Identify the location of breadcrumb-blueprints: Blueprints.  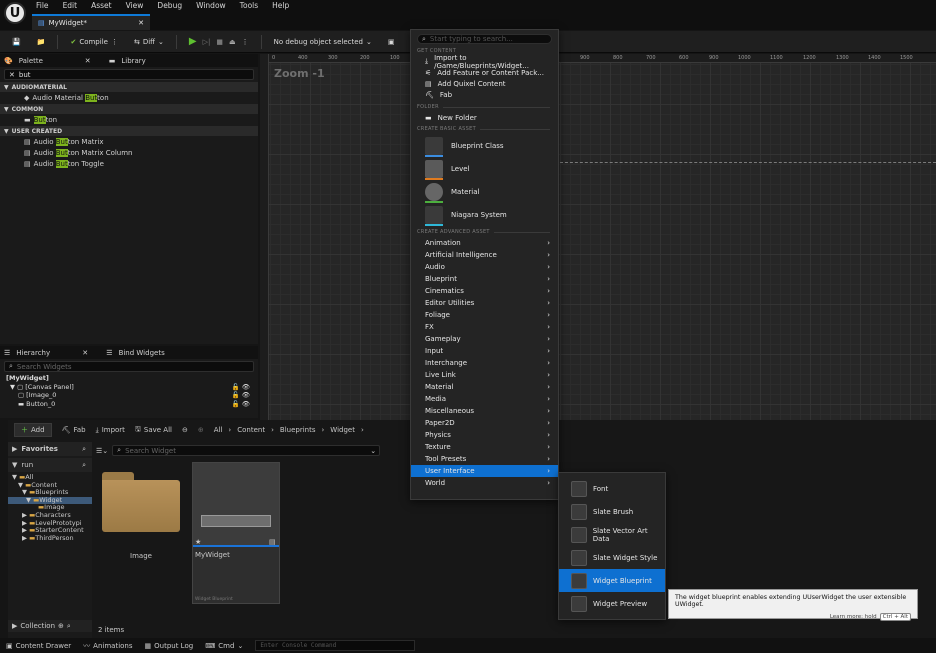
(298, 430).